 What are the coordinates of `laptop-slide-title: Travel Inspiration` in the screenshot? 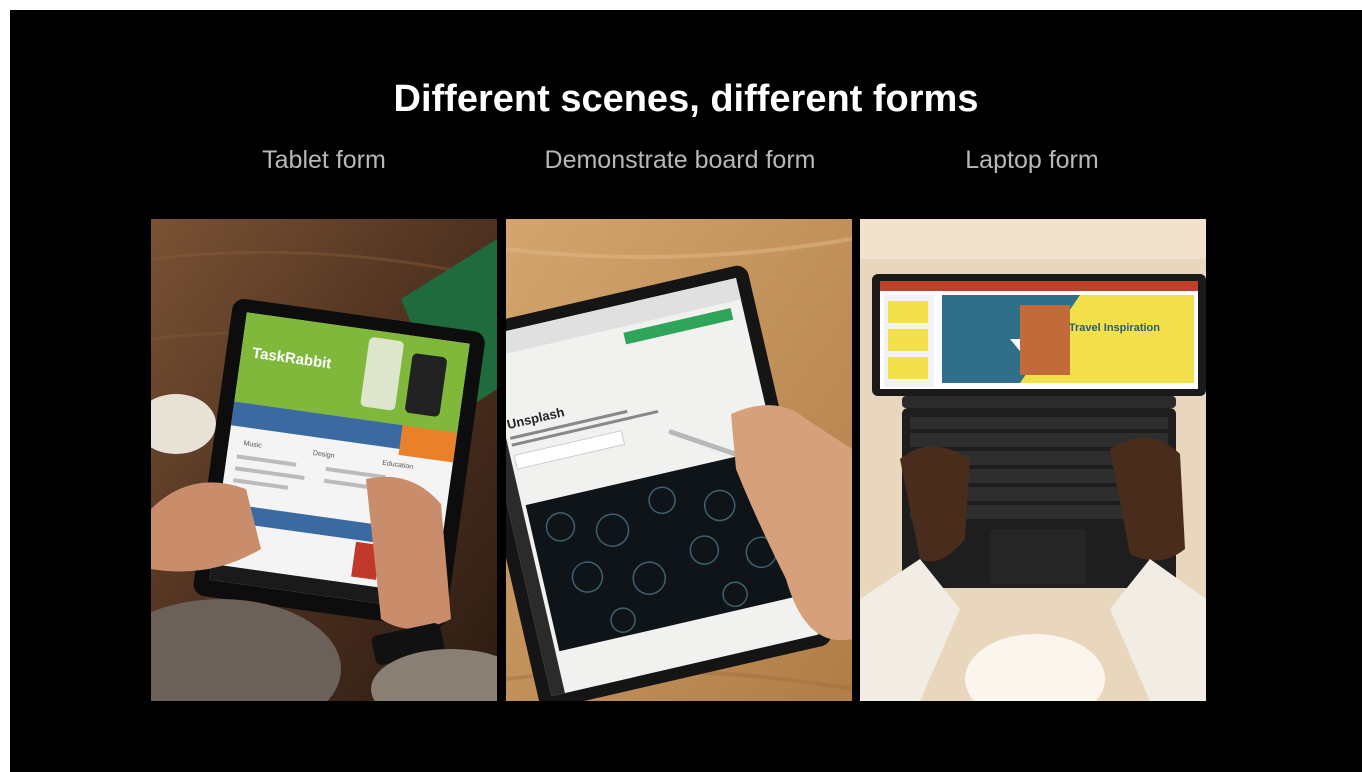 It's located at (1114, 328).